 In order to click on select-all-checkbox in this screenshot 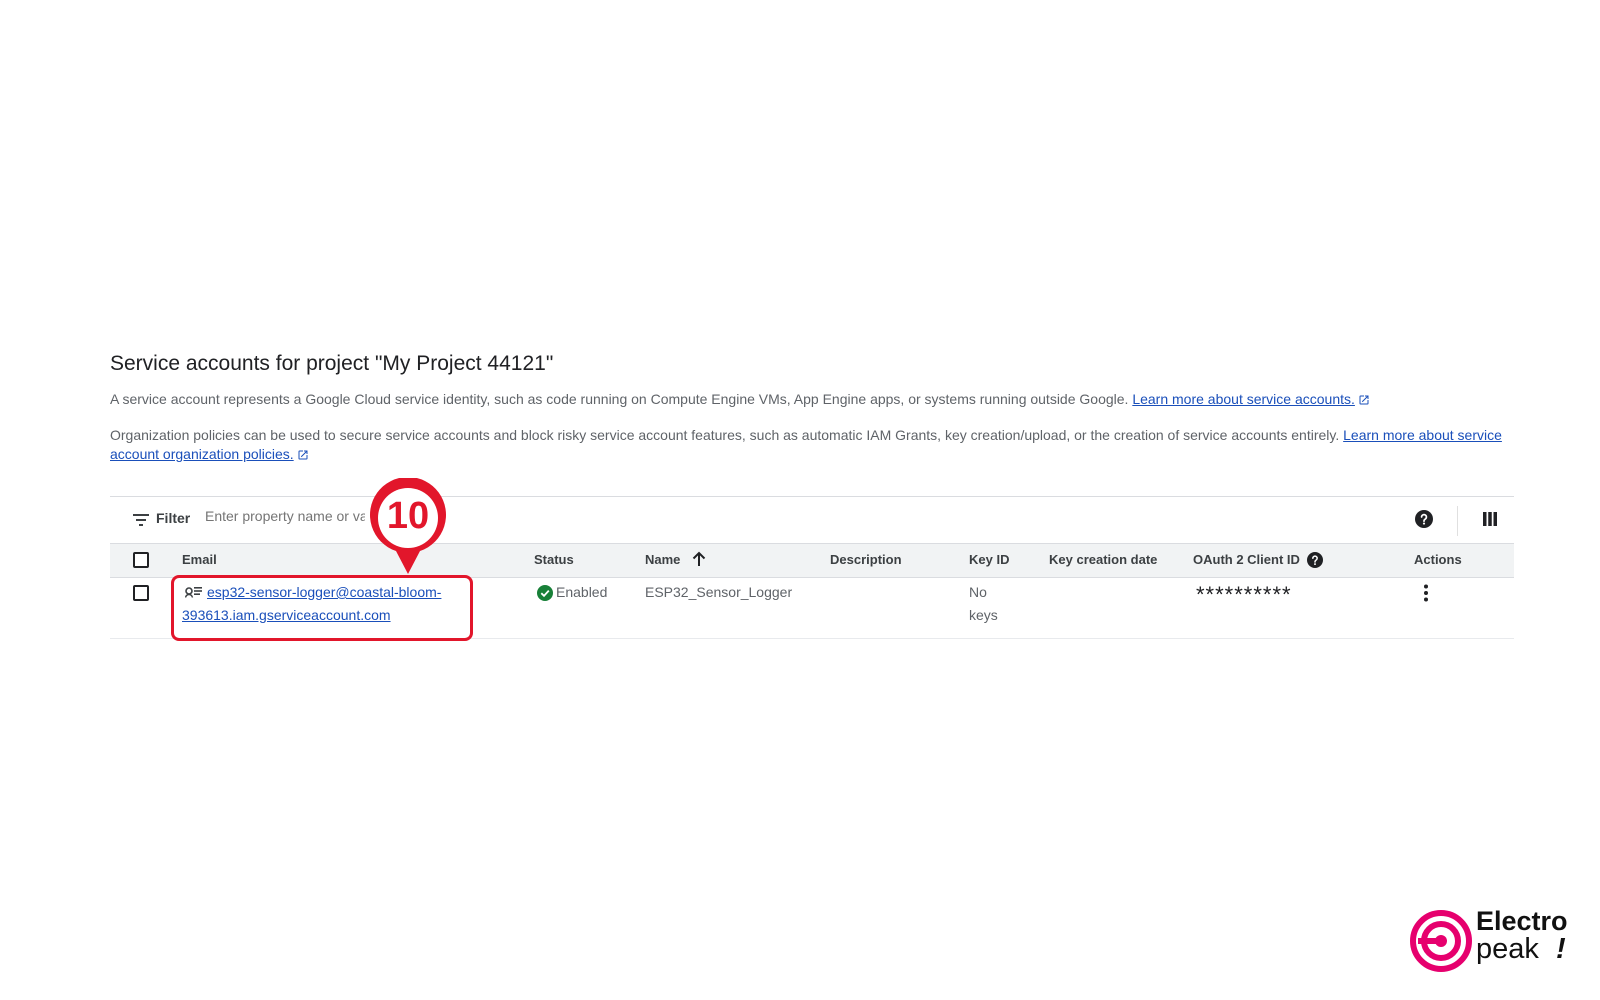, I will do `click(141, 560)`.